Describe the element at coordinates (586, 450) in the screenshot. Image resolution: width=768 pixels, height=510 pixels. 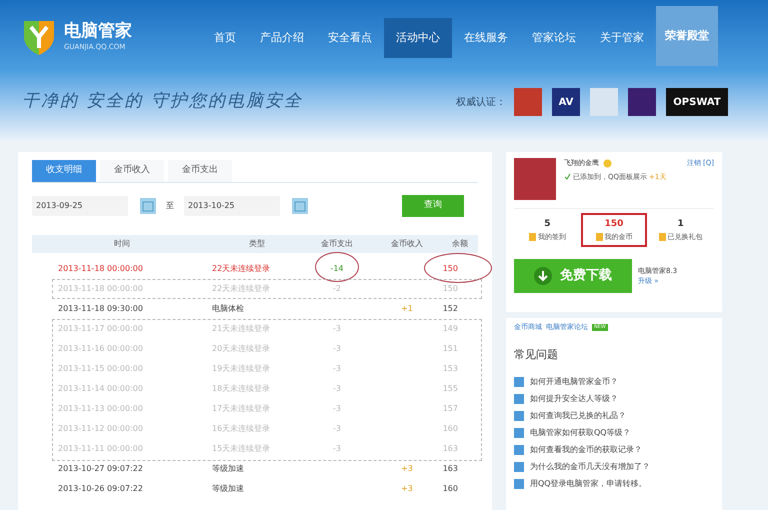
I see `faq-link: 如何查看我的金币的获取记录？` at that location.